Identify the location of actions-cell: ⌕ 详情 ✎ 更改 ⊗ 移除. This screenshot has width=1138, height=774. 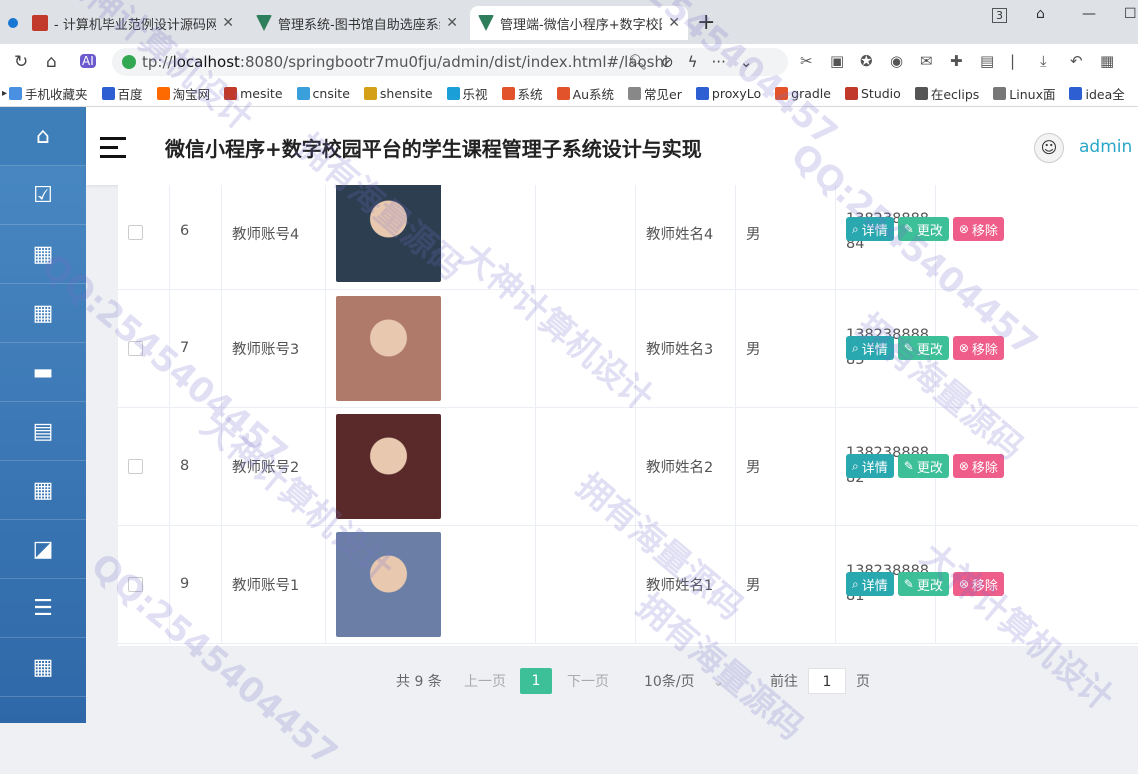
(987, 348).